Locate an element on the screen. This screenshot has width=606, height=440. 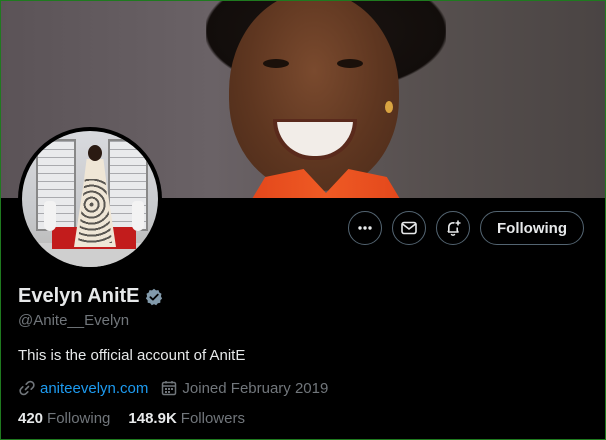
banner-eye-right is located at coordinates (350, 63).